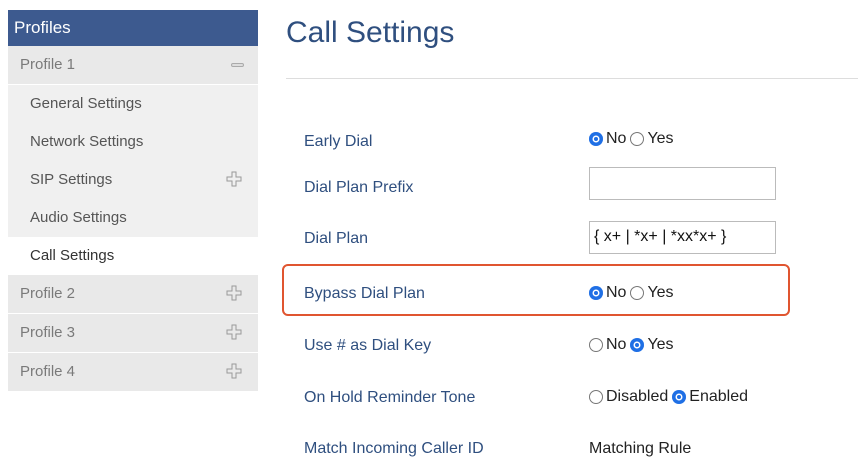 This screenshot has height=459, width=860. Describe the element at coordinates (48, 64) in the screenshot. I see `sidebar-item-label: Profile 1` at that location.